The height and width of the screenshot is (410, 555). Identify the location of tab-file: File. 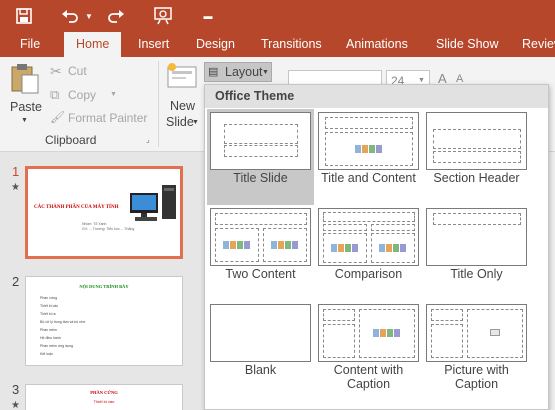
(30, 44).